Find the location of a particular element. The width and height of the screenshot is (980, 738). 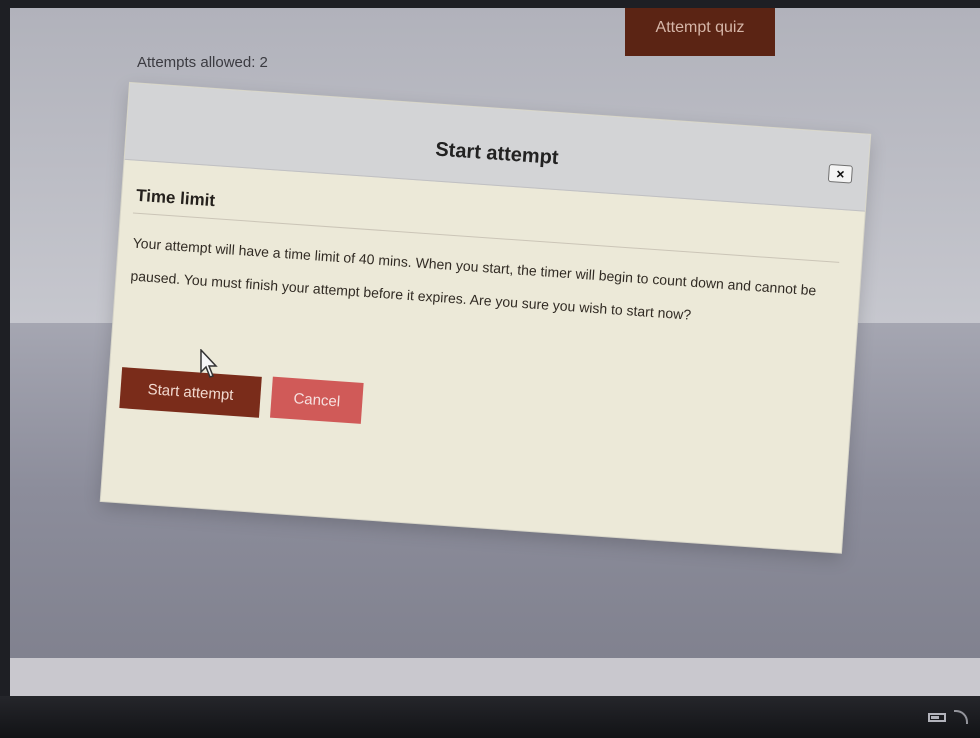

attempt-quiz-button: Attempt quiz is located at coordinates (700, 32).